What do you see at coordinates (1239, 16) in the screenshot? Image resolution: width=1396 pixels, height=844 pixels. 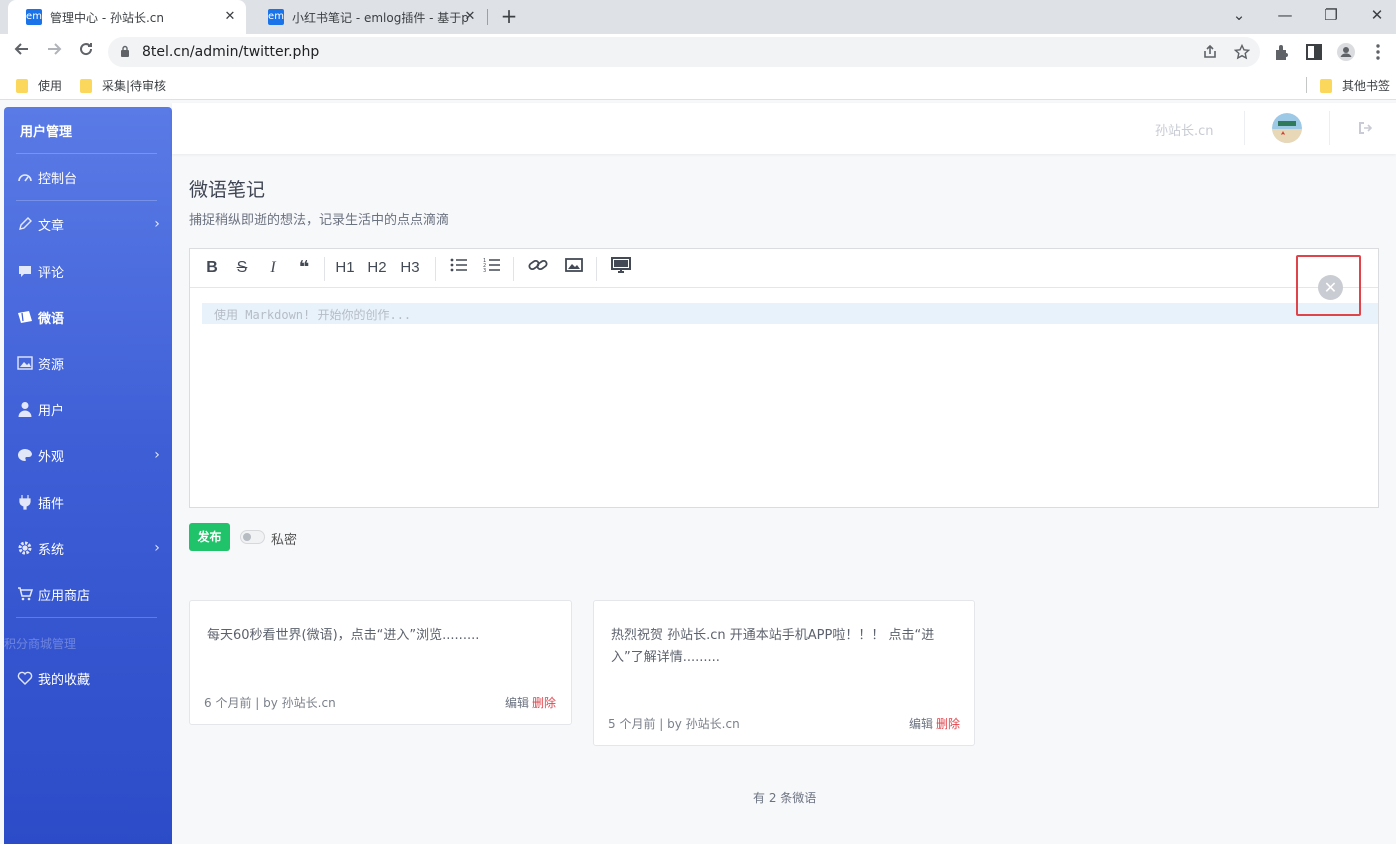 I see `tab-search-icon: ⌄` at bounding box center [1239, 16].